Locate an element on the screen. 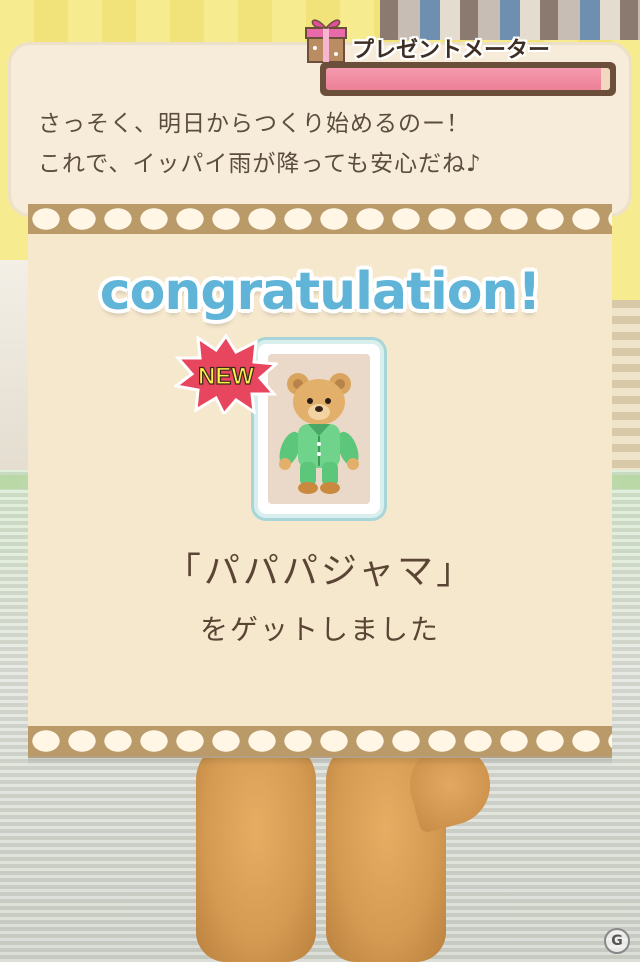  item-name: 「パパパジャマ」 is located at coordinates (320, 571).